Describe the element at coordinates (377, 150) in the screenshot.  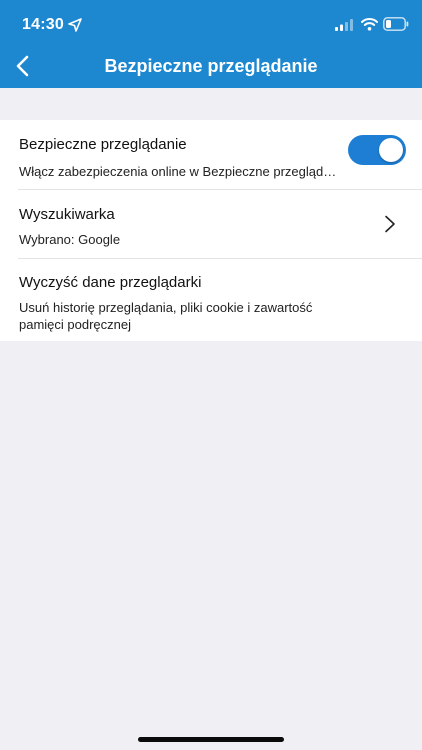
I see `safe-browsing-toggle` at that location.